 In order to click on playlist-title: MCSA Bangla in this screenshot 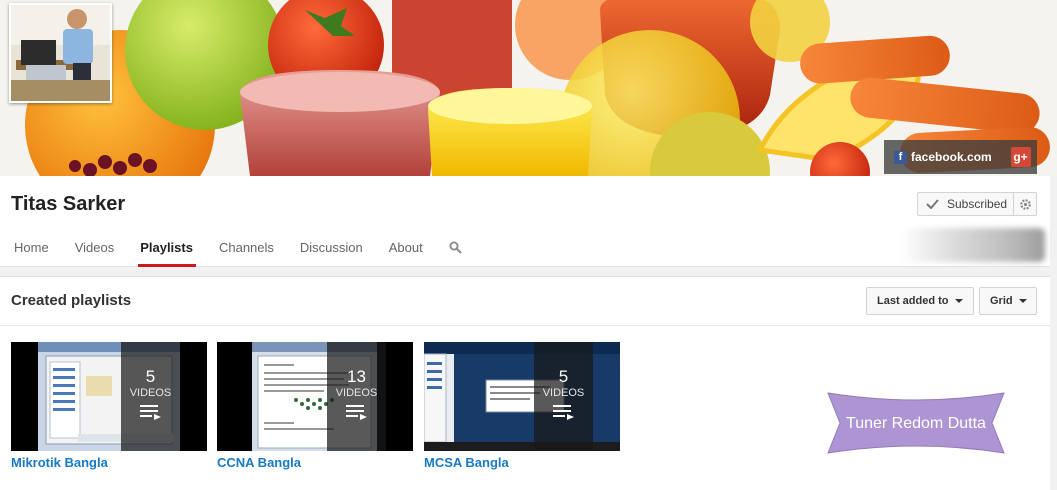, I will do `click(522, 462)`.